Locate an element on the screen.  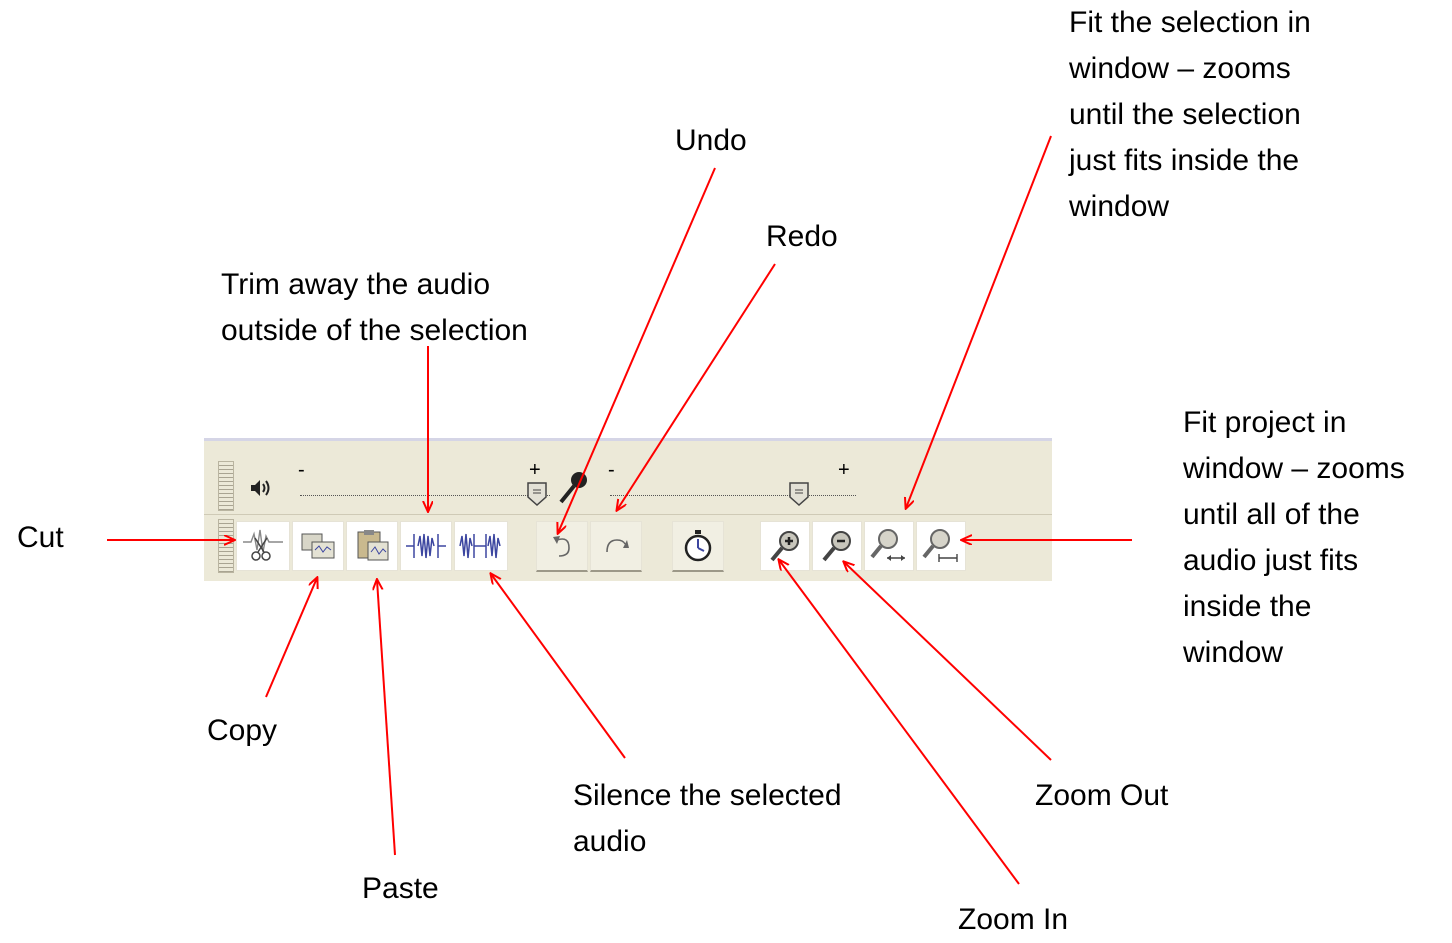
arrow-zoom-in is located at coordinates (899, 722).